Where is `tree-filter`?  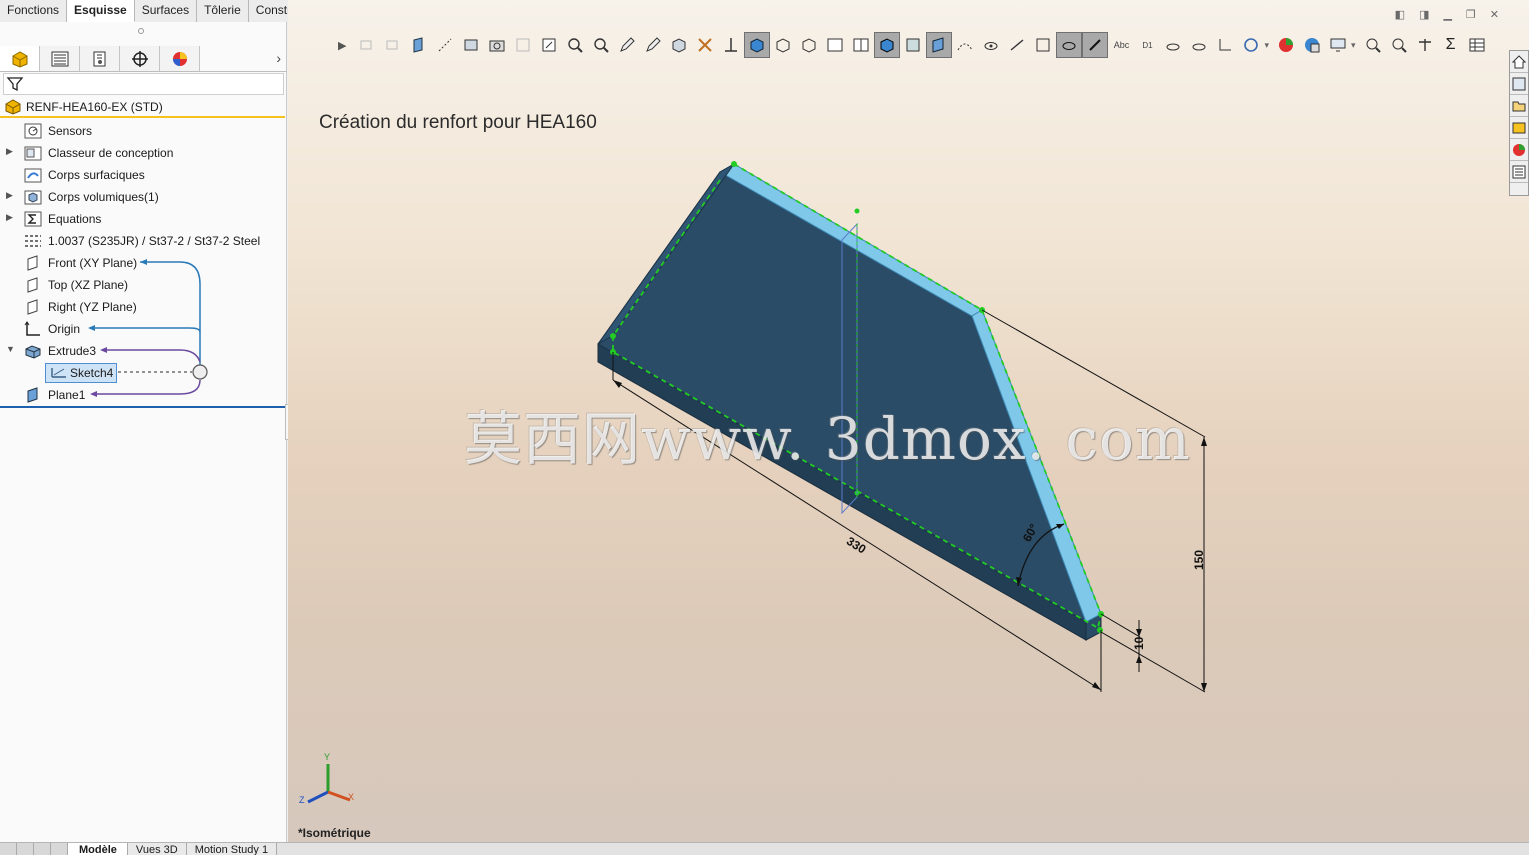
tree-filter is located at coordinates (143, 84).